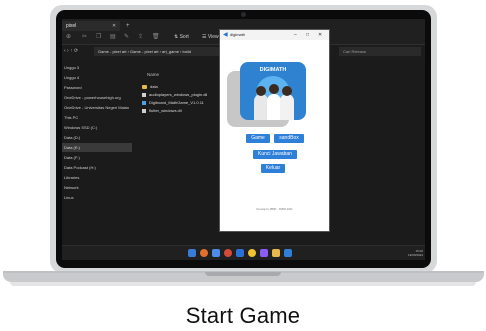  I want to click on chrome-icon, so click(228, 253).